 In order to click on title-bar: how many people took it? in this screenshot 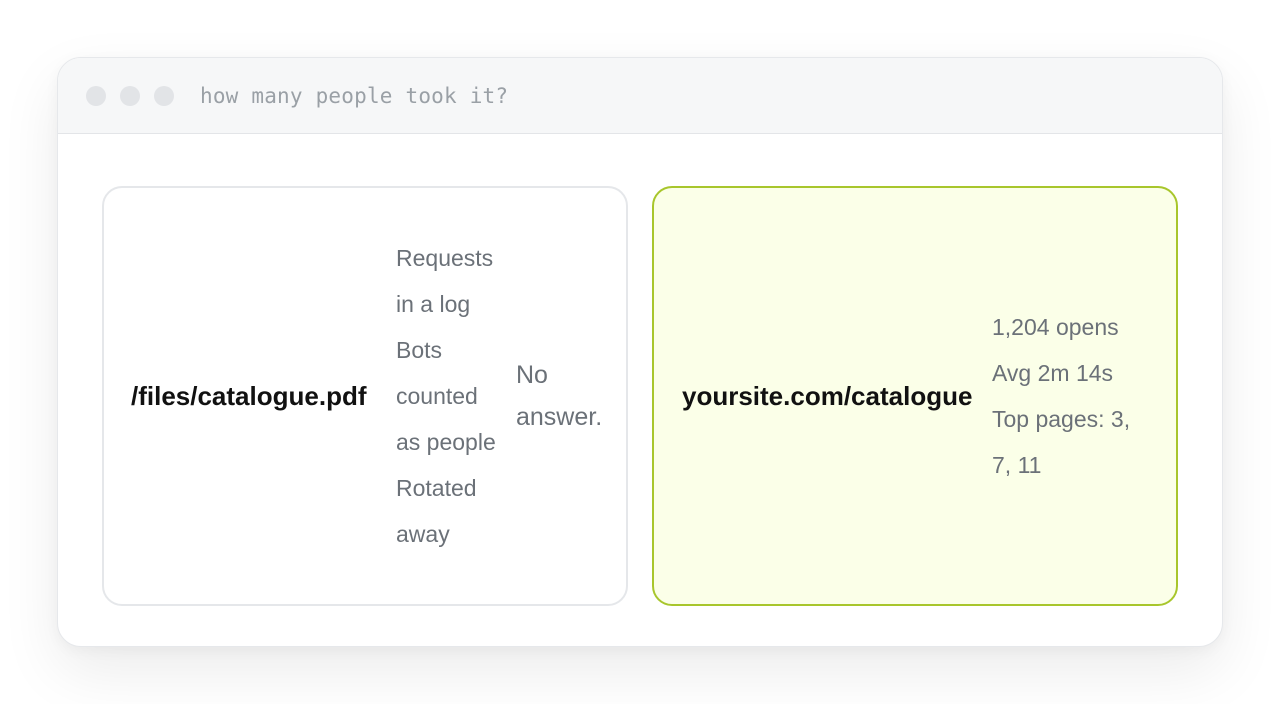, I will do `click(640, 96)`.